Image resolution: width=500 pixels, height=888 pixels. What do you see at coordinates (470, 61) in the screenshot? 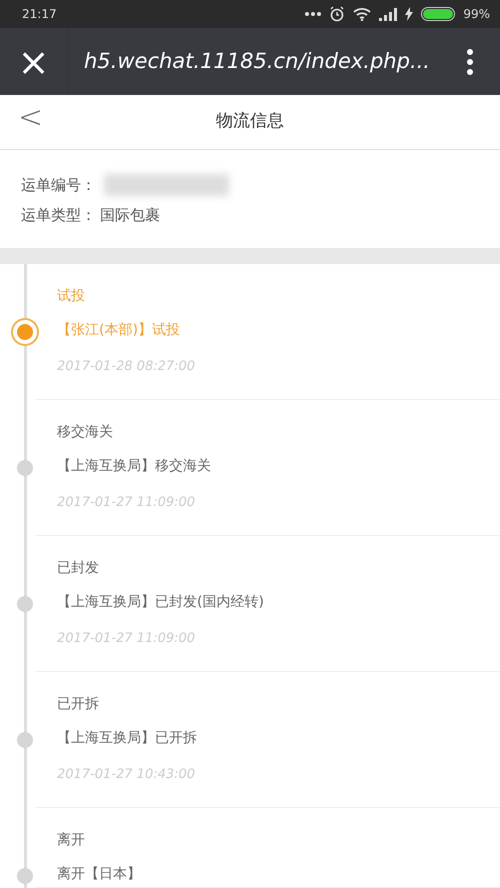
I see `more-options-icon` at bounding box center [470, 61].